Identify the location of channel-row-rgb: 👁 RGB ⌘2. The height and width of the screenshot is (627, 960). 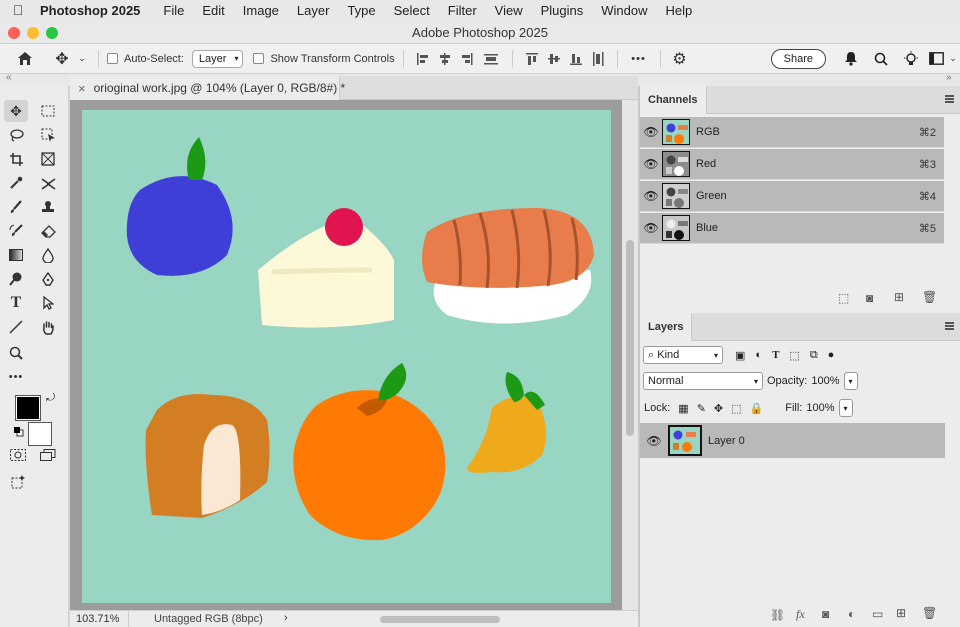
(792, 132).